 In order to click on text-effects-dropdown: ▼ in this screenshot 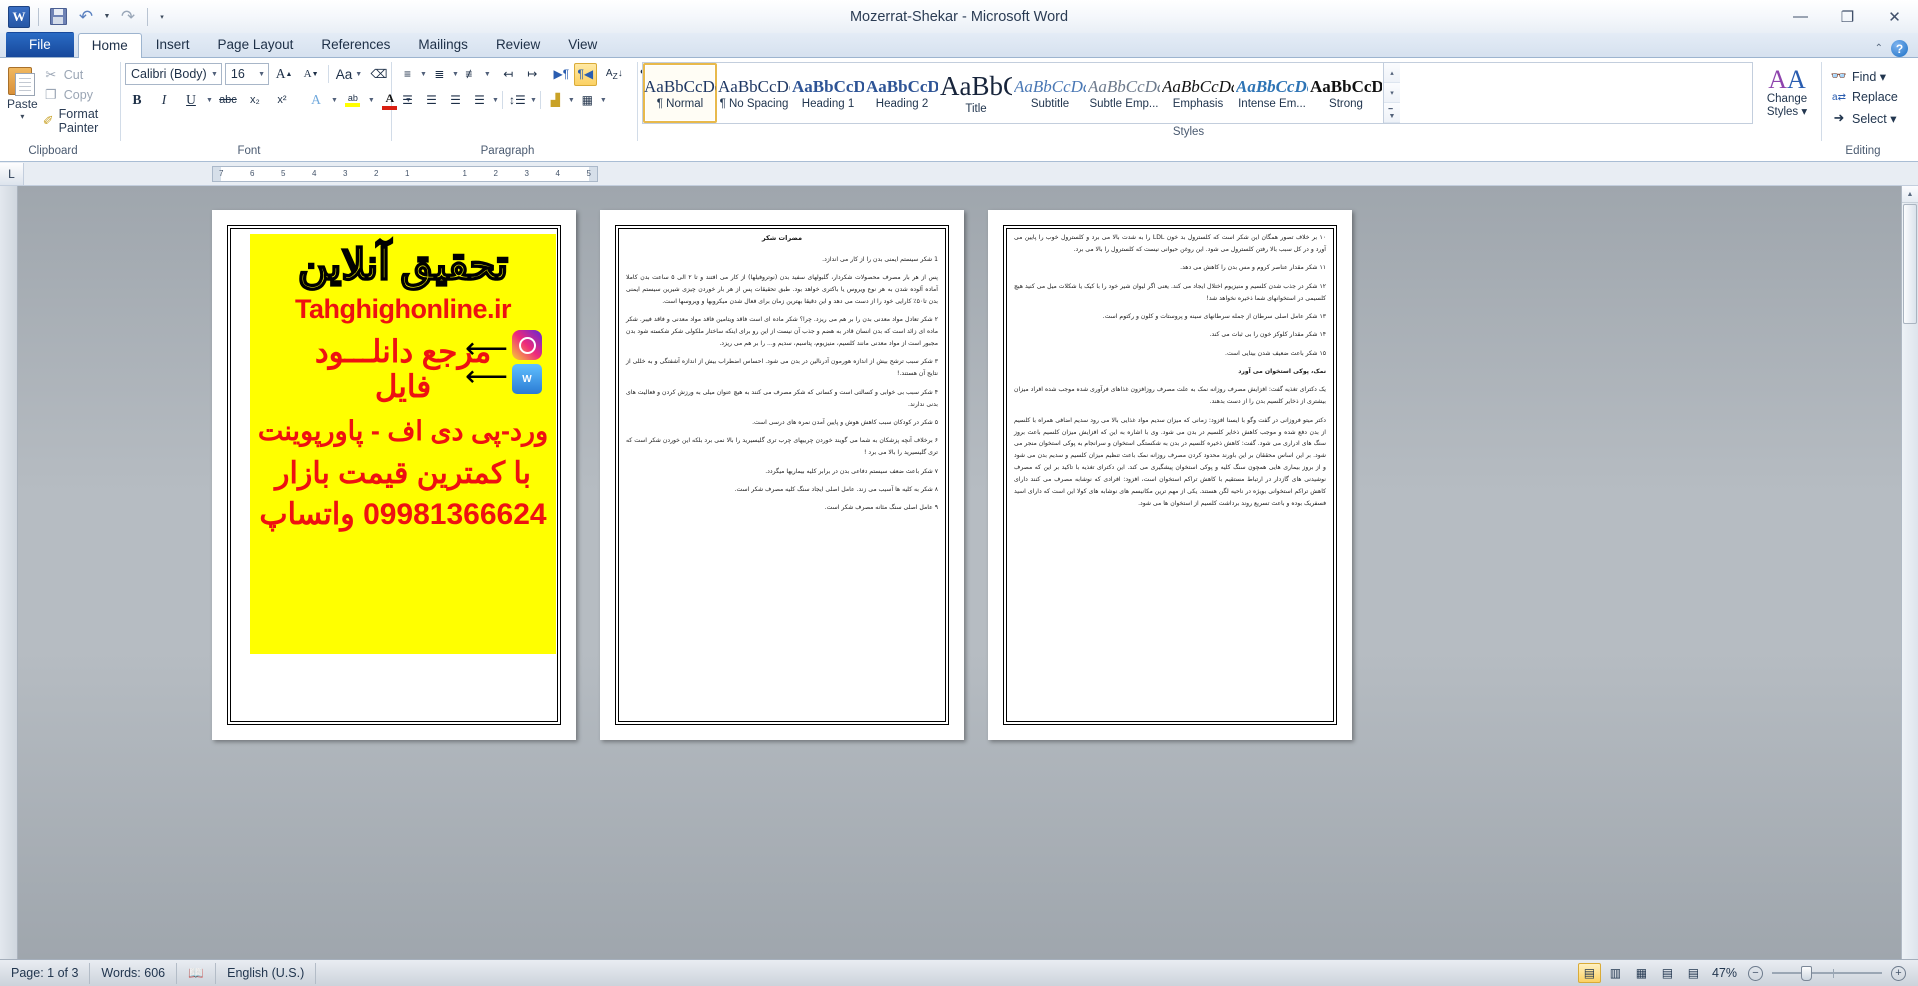, I will do `click(334, 100)`.